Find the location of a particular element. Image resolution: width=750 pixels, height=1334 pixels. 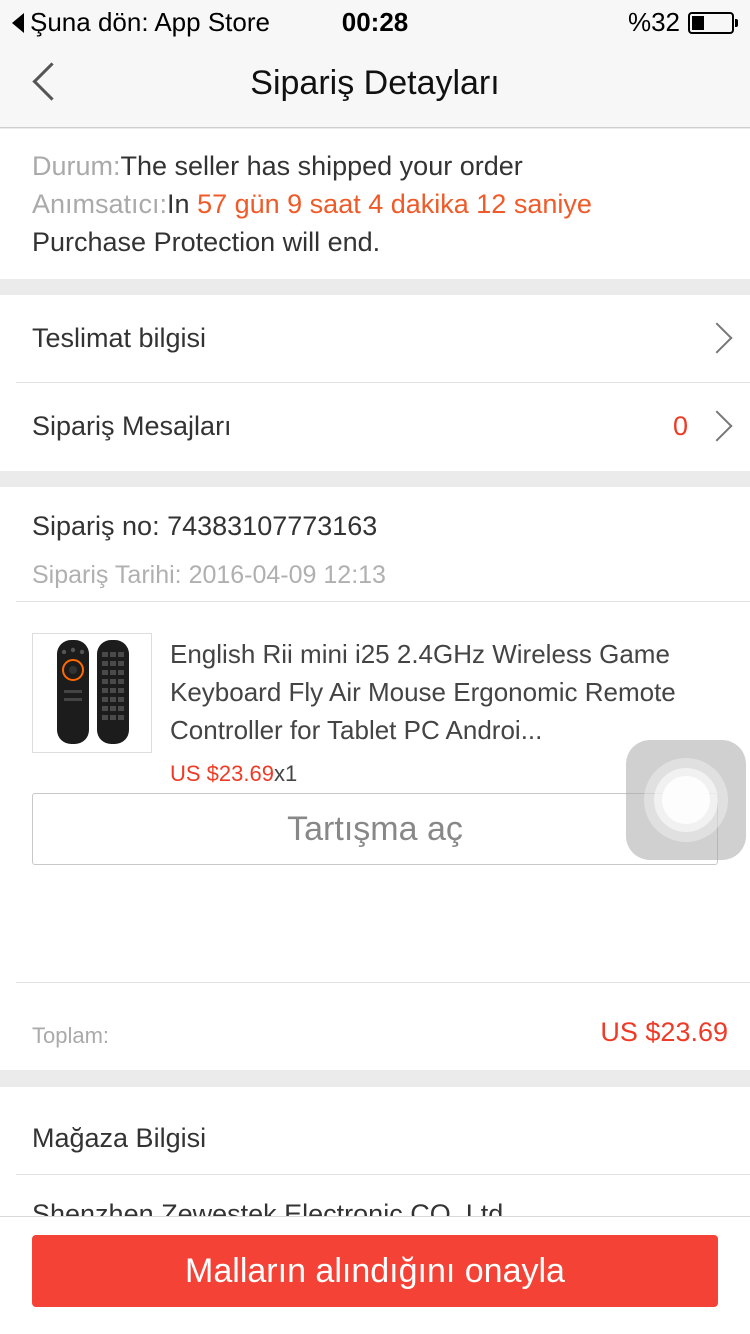

page-title: Sipariş Detayları is located at coordinates (375, 83).